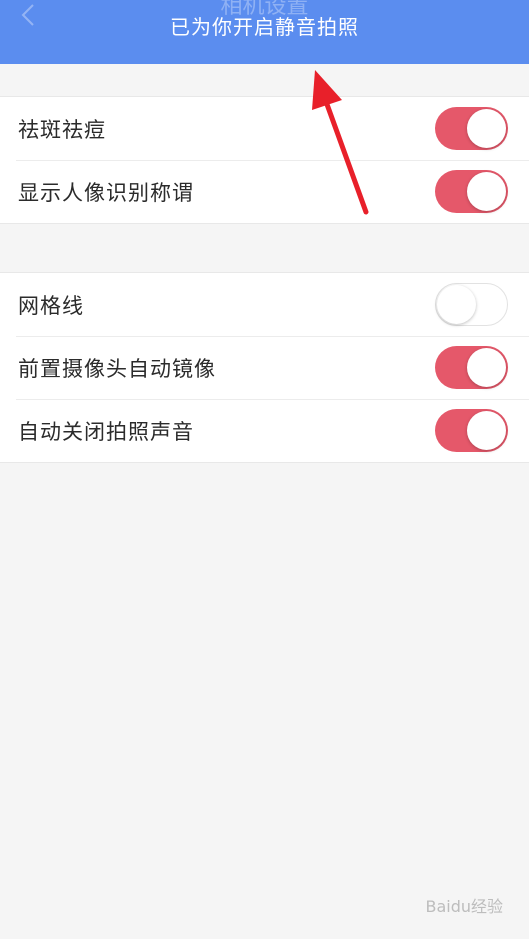 This screenshot has height=939, width=529. Describe the element at coordinates (264, 128) in the screenshot. I see `setting-row-acne: 祛斑祛痘` at that location.